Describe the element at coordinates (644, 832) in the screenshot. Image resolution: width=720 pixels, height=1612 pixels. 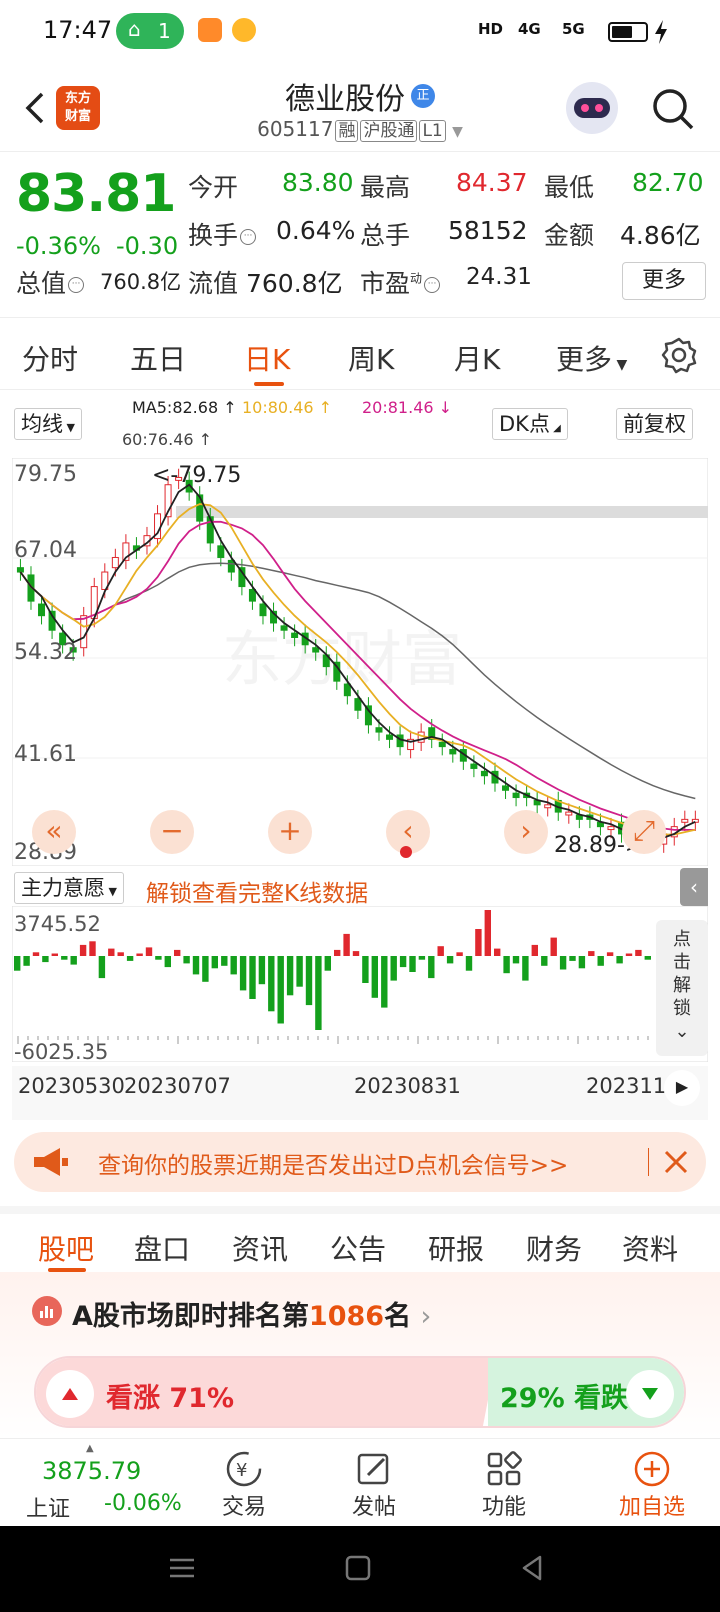
I see `expand-button: ⤢` at that location.